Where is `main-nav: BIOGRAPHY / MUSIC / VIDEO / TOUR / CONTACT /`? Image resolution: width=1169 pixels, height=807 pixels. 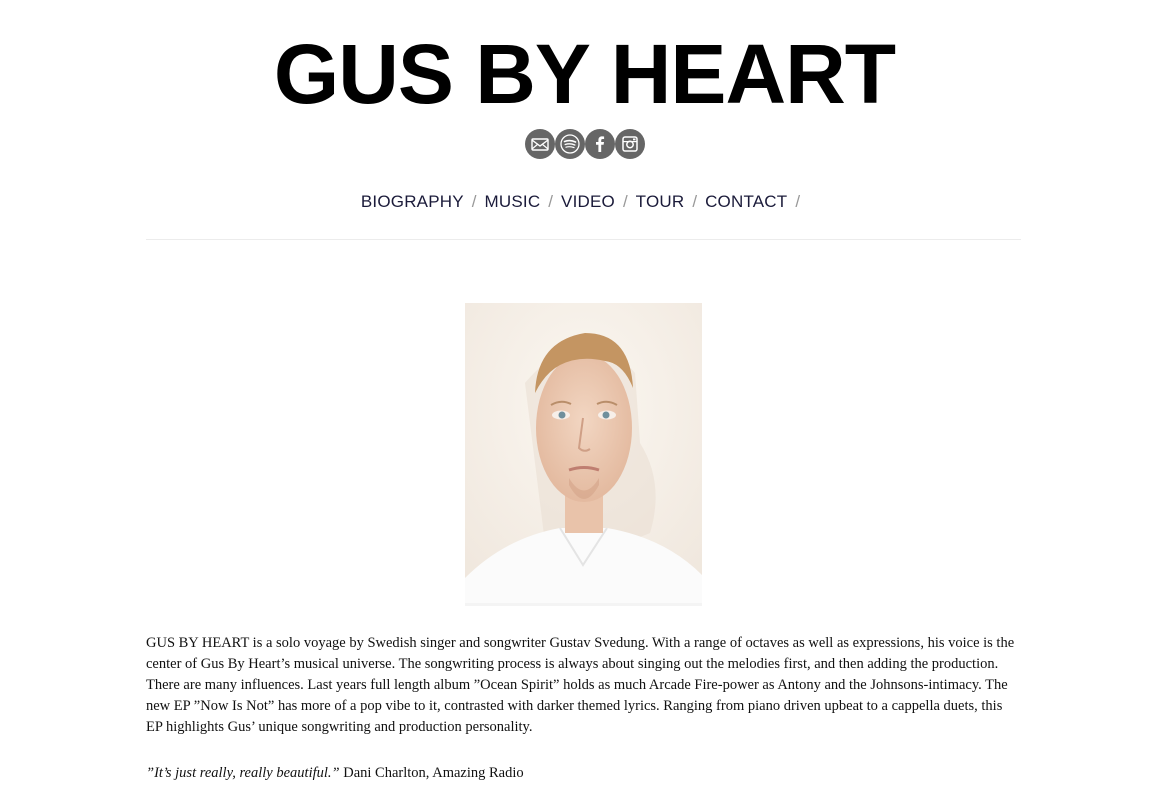
main-nav: BIOGRAPHY / MUSIC / VIDEO / TOUR / CONTACT / is located at coordinates (584, 202).